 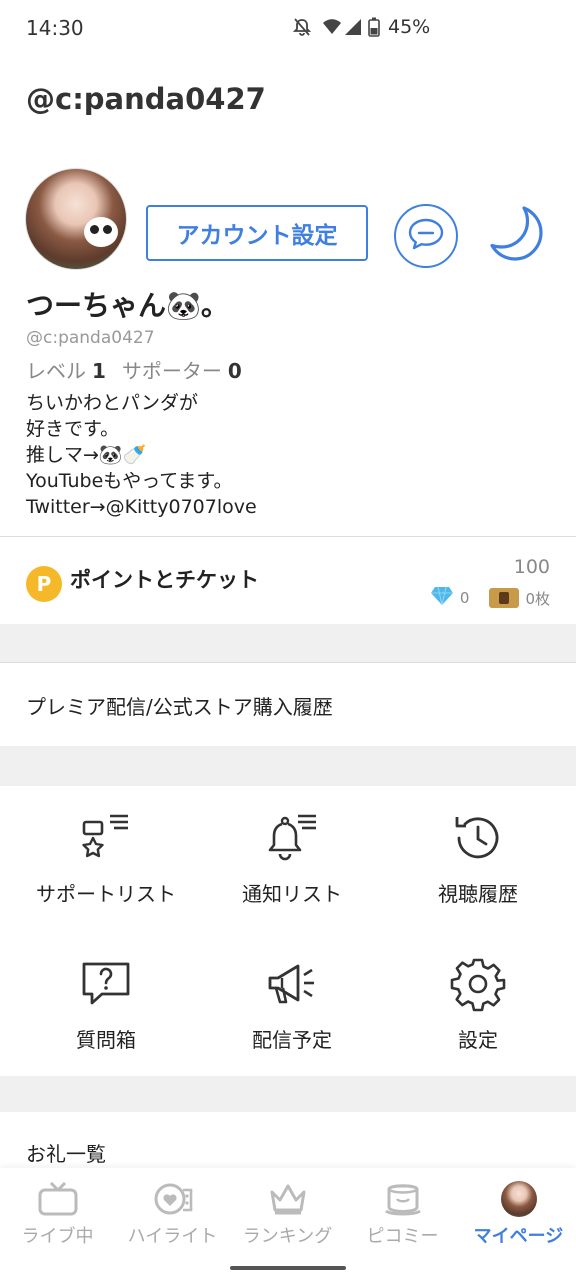 What do you see at coordinates (287, 1236) in the screenshot?
I see `nav-ranking-label: ランキング` at bounding box center [287, 1236].